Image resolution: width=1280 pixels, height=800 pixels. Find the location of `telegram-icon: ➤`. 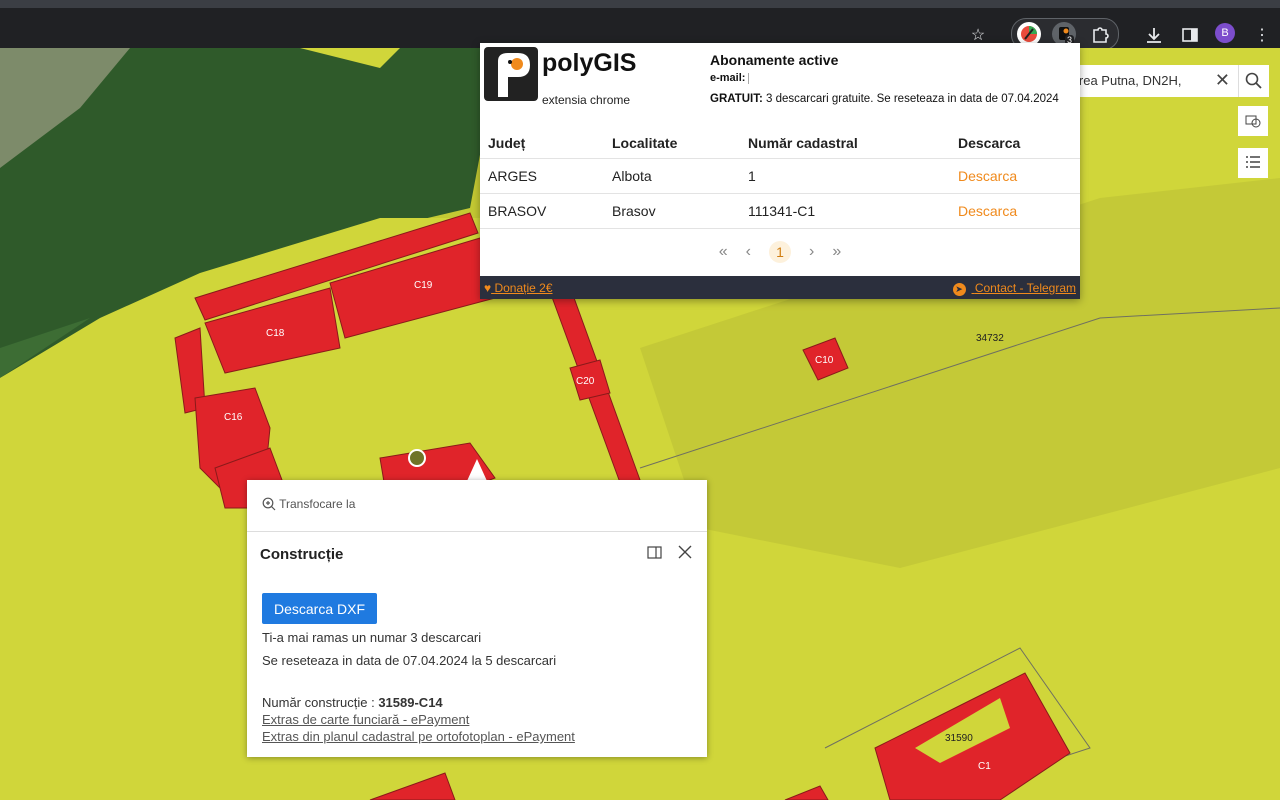

telegram-icon: ➤ is located at coordinates (959, 289).